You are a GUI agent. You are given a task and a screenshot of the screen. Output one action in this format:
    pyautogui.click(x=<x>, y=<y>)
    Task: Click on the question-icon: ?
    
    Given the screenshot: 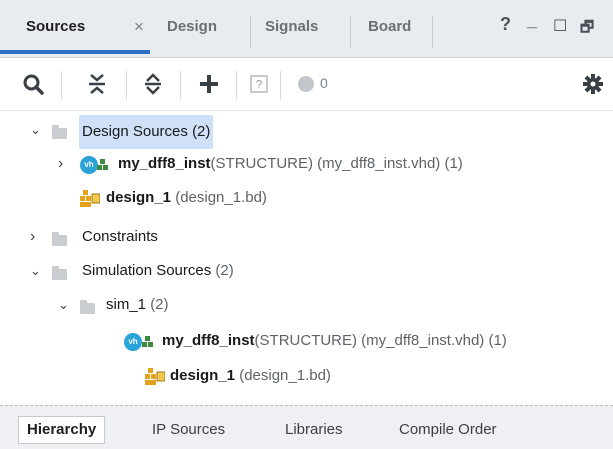 What is the action you would take?
    pyautogui.click(x=259, y=86)
    